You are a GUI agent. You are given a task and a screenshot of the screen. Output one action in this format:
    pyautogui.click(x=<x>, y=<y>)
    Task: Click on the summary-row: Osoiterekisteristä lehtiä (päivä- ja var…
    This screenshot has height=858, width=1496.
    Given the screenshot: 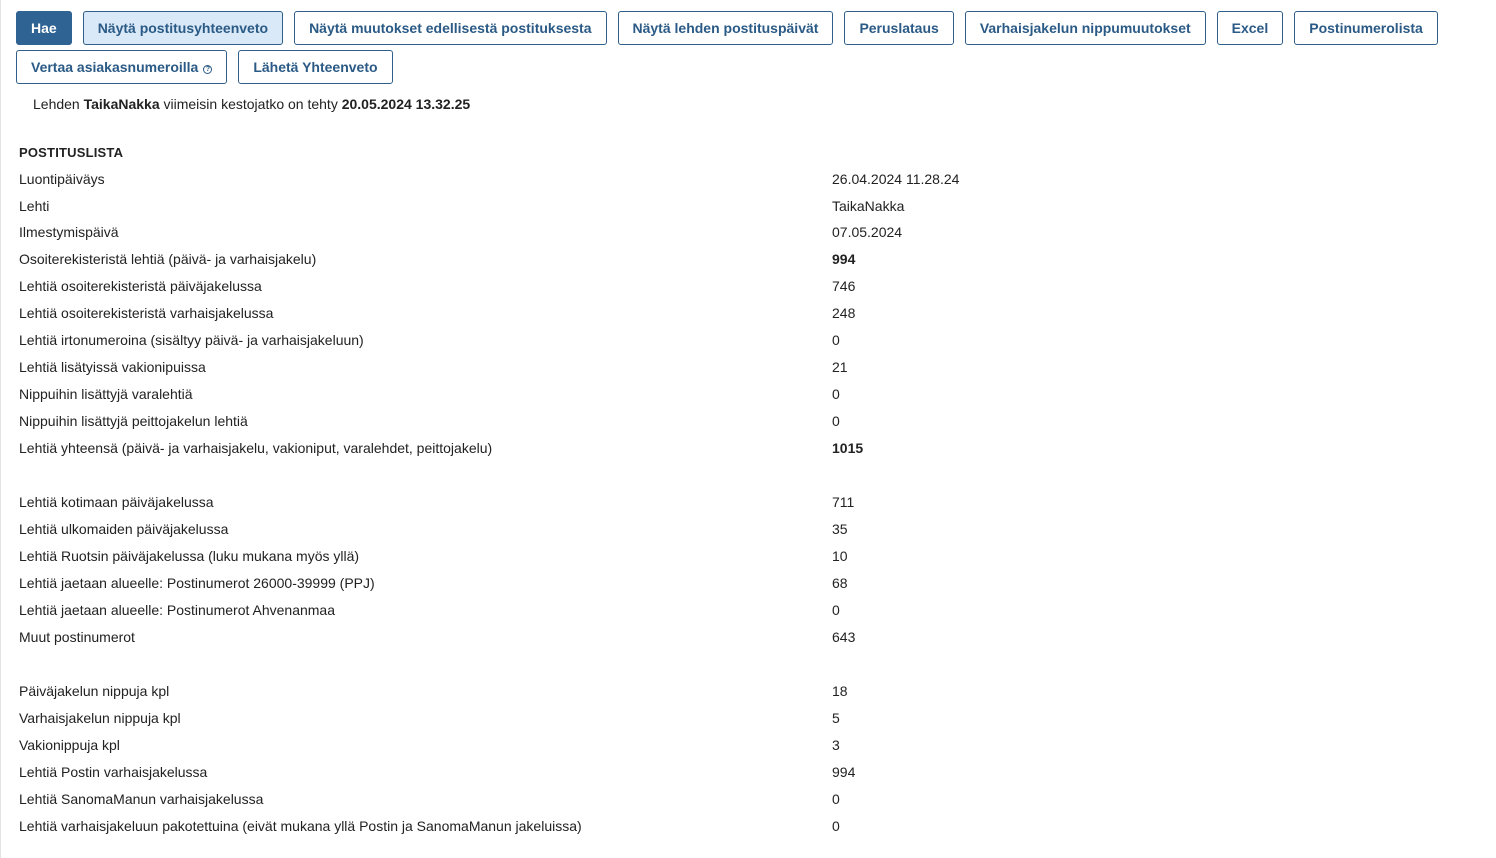 What is the action you would take?
    pyautogui.click(x=619, y=264)
    